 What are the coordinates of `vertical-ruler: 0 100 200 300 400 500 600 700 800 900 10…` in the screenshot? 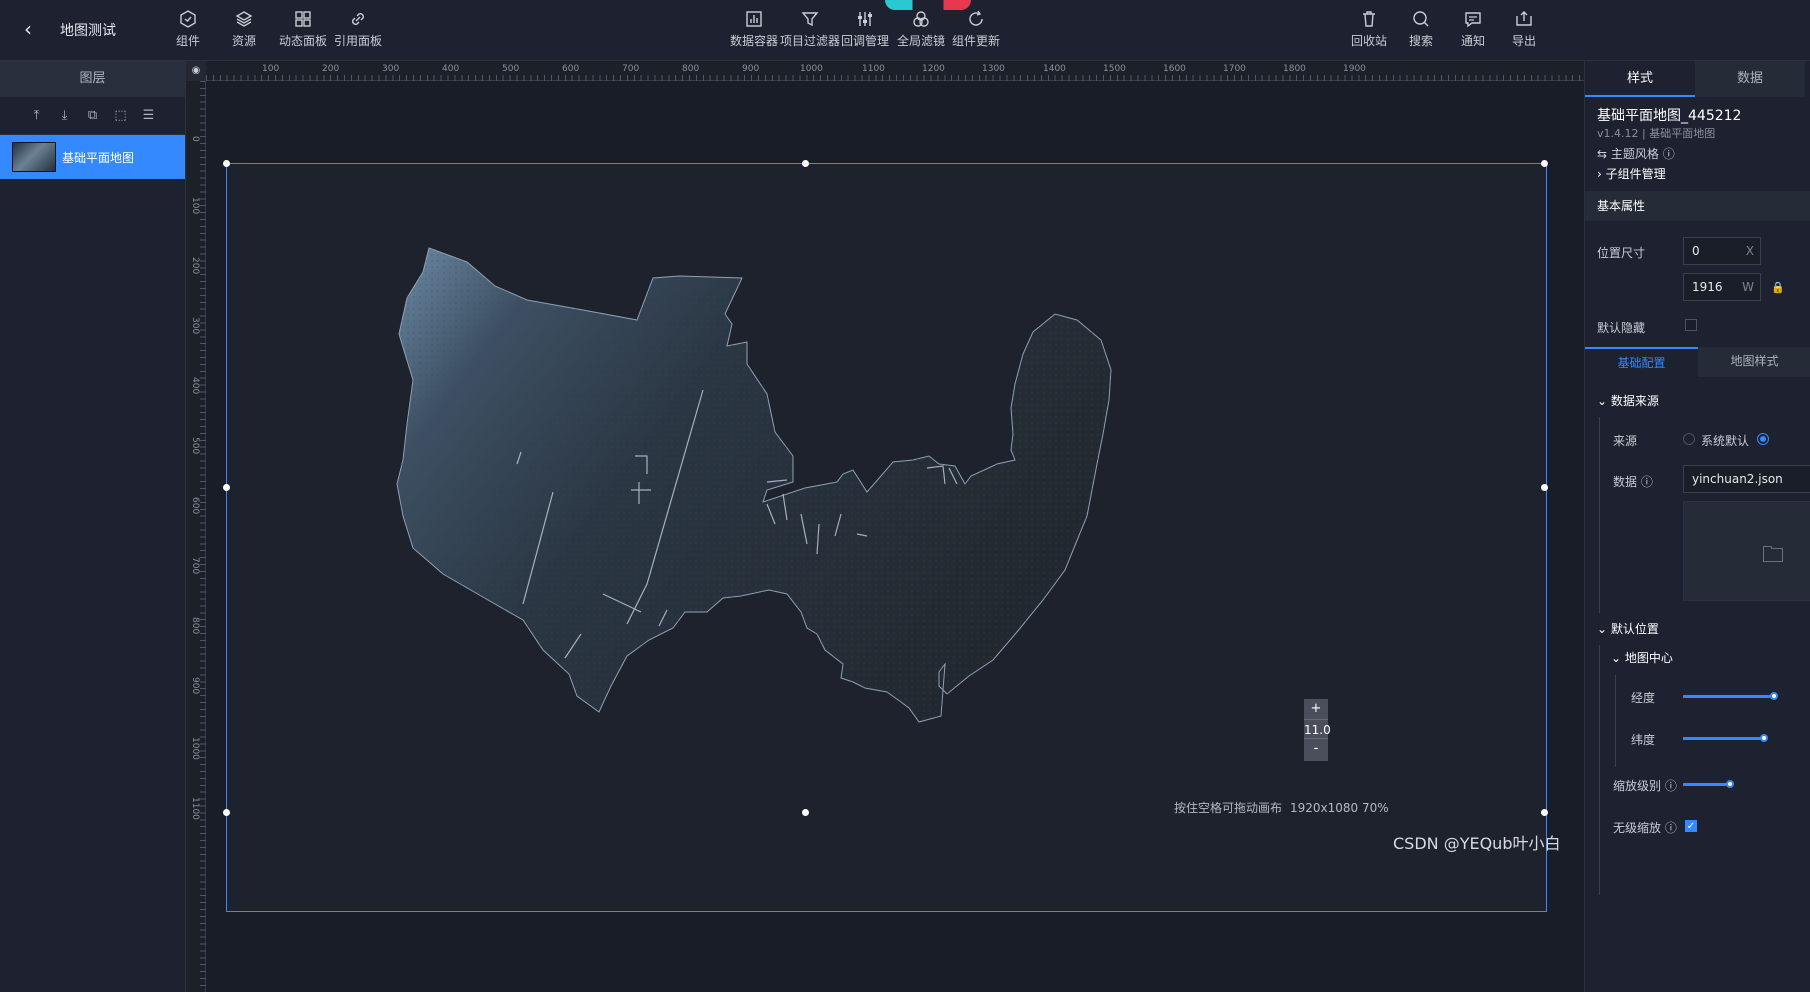 It's located at (196, 536).